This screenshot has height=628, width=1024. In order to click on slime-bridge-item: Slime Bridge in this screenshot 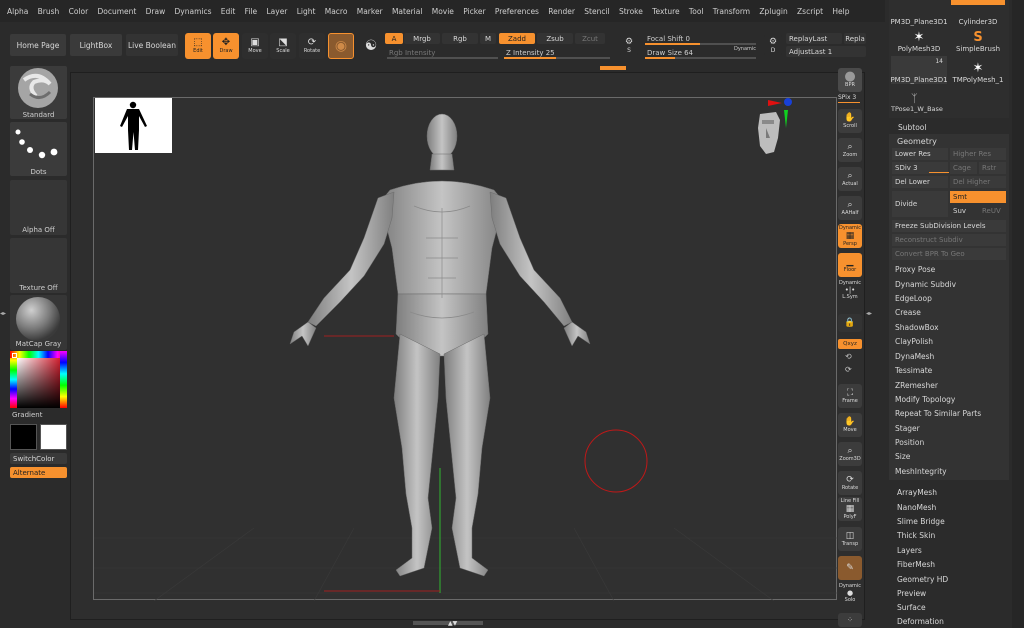, I will do `click(921, 521)`.